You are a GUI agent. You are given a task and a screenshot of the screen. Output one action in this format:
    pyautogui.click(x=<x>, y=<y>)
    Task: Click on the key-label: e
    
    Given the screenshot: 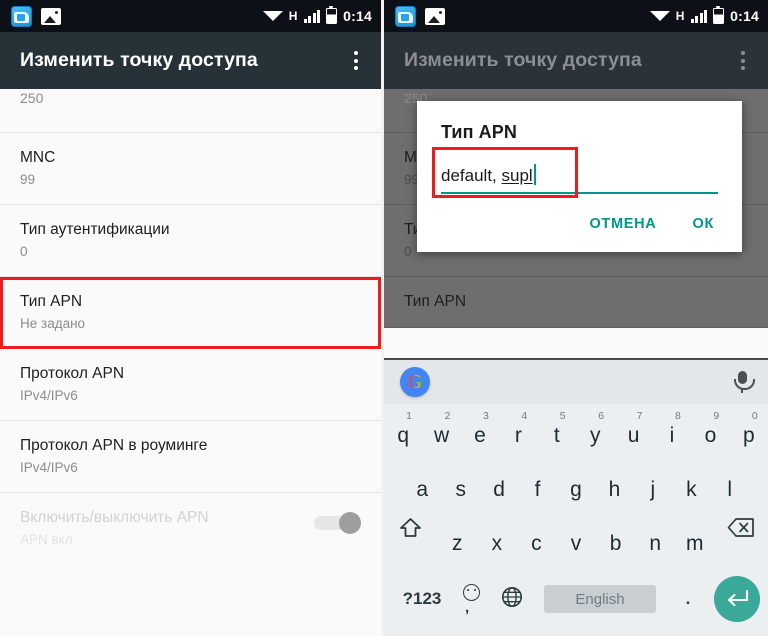 What is the action you would take?
    pyautogui.click(x=480, y=435)
    